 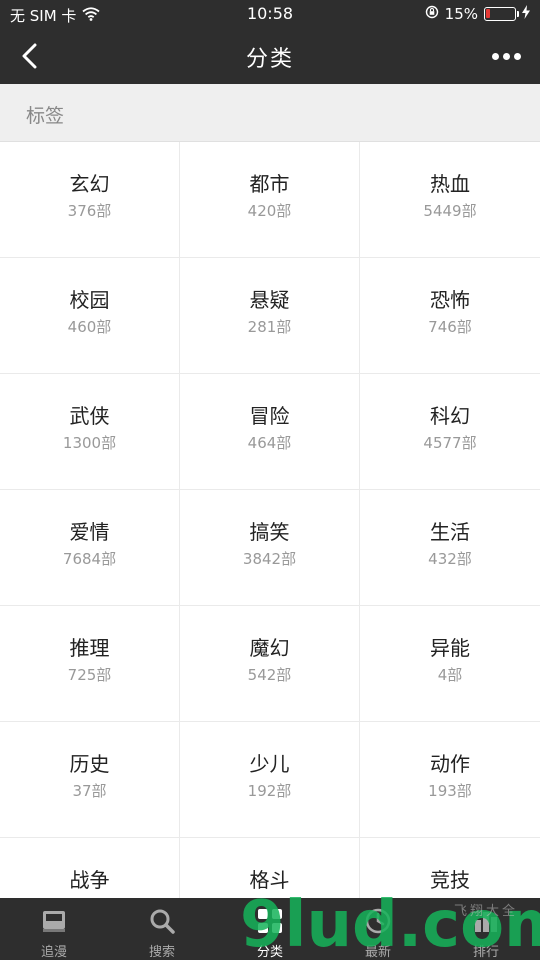 What do you see at coordinates (269, 779) in the screenshot?
I see `category-cell: 少儿 192部` at bounding box center [269, 779].